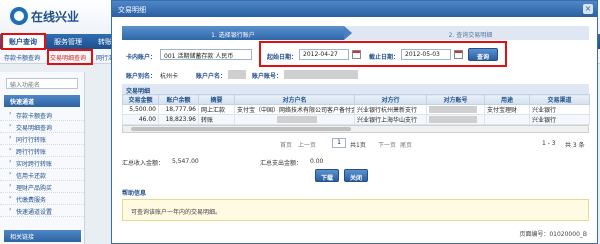  What do you see at coordinates (211, 76) in the screenshot?
I see `holder-label: 账户户名：` at bounding box center [211, 76].